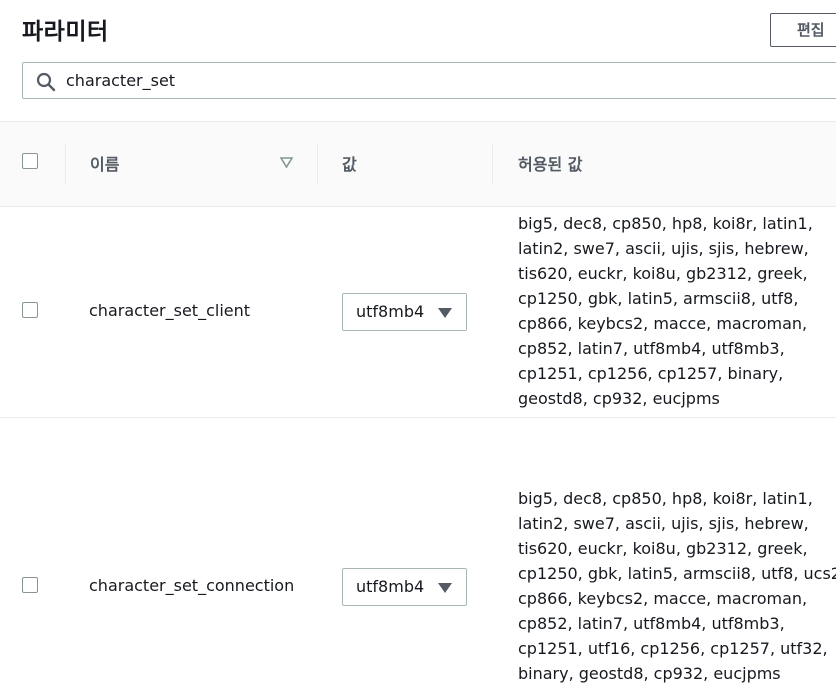  Describe the element at coordinates (286, 162) in the screenshot. I see `sort-descending-icon` at that location.